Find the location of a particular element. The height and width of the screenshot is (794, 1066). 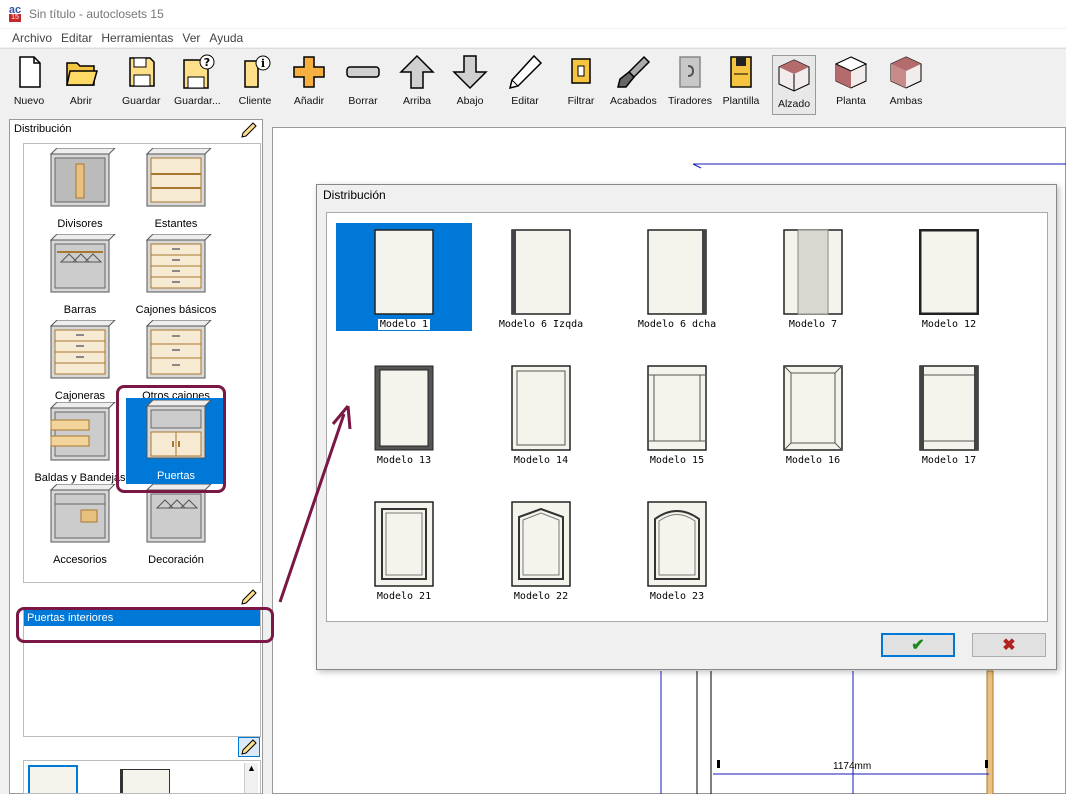

door-modelo-1-icon is located at coordinates (404, 272).